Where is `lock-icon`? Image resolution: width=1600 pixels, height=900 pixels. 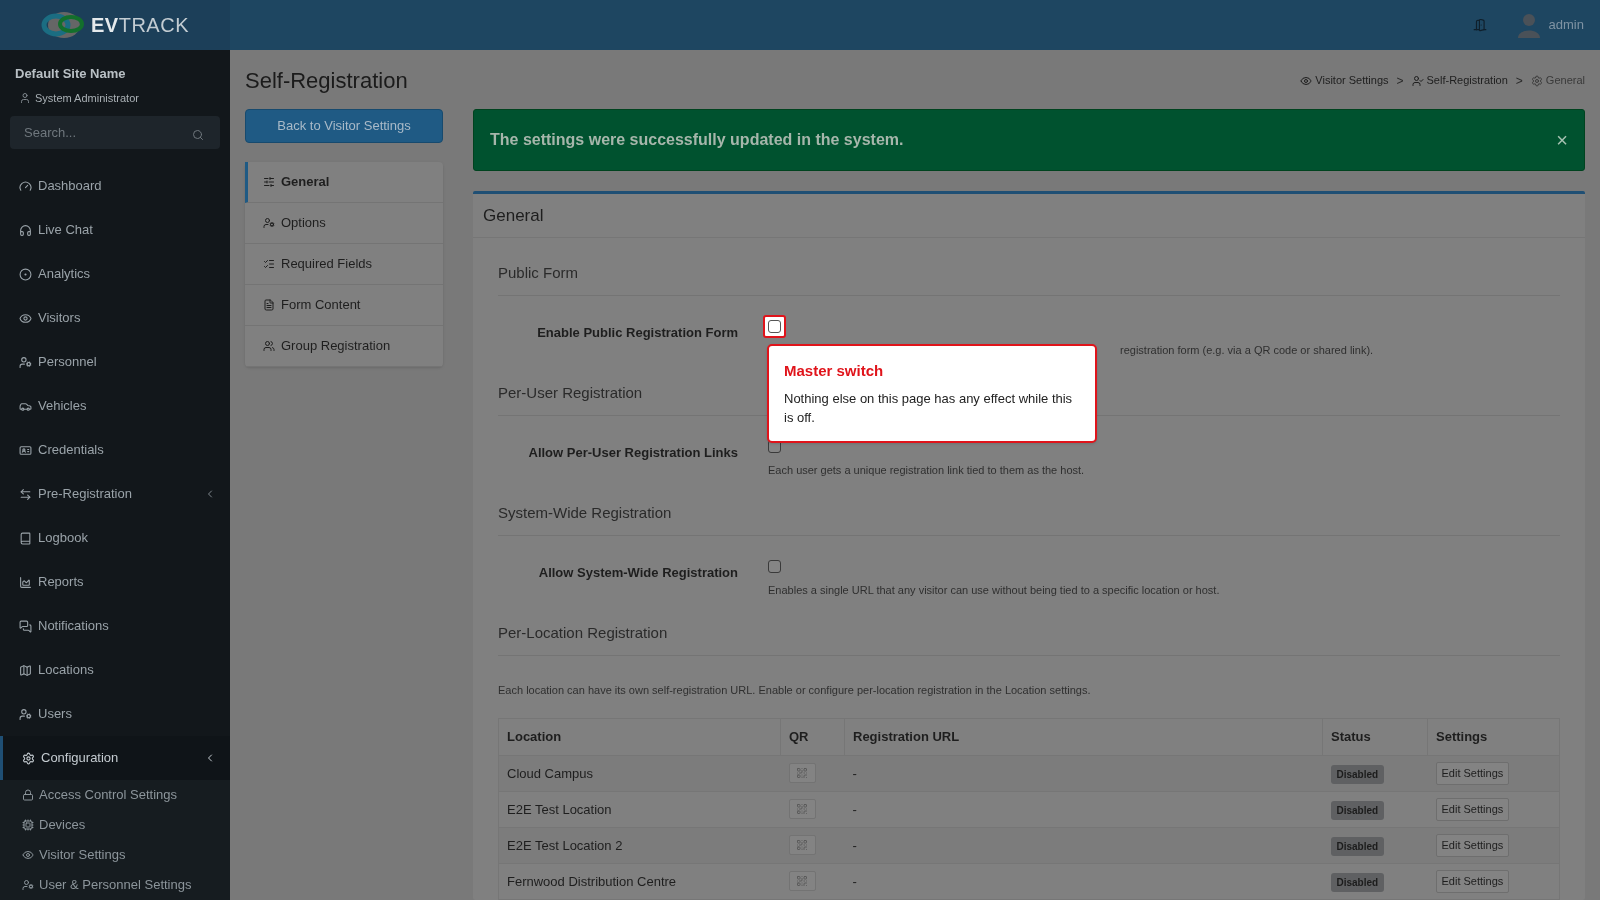
lock-icon is located at coordinates (28, 795).